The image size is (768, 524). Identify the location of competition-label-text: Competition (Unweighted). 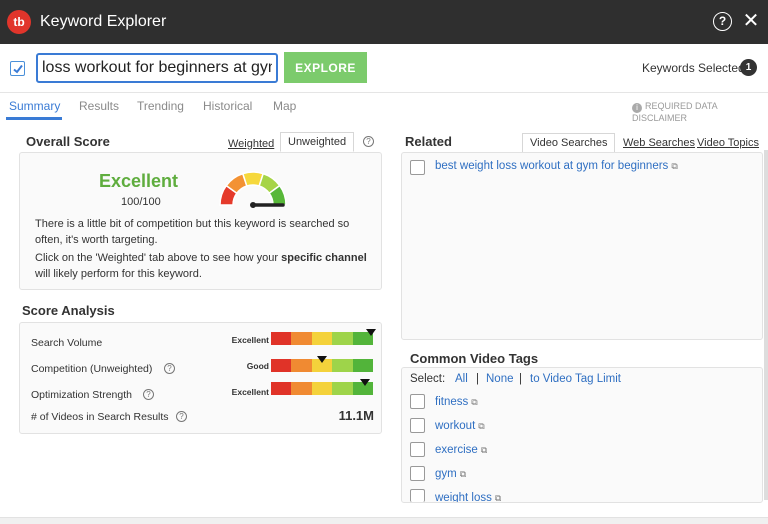
(92, 369).